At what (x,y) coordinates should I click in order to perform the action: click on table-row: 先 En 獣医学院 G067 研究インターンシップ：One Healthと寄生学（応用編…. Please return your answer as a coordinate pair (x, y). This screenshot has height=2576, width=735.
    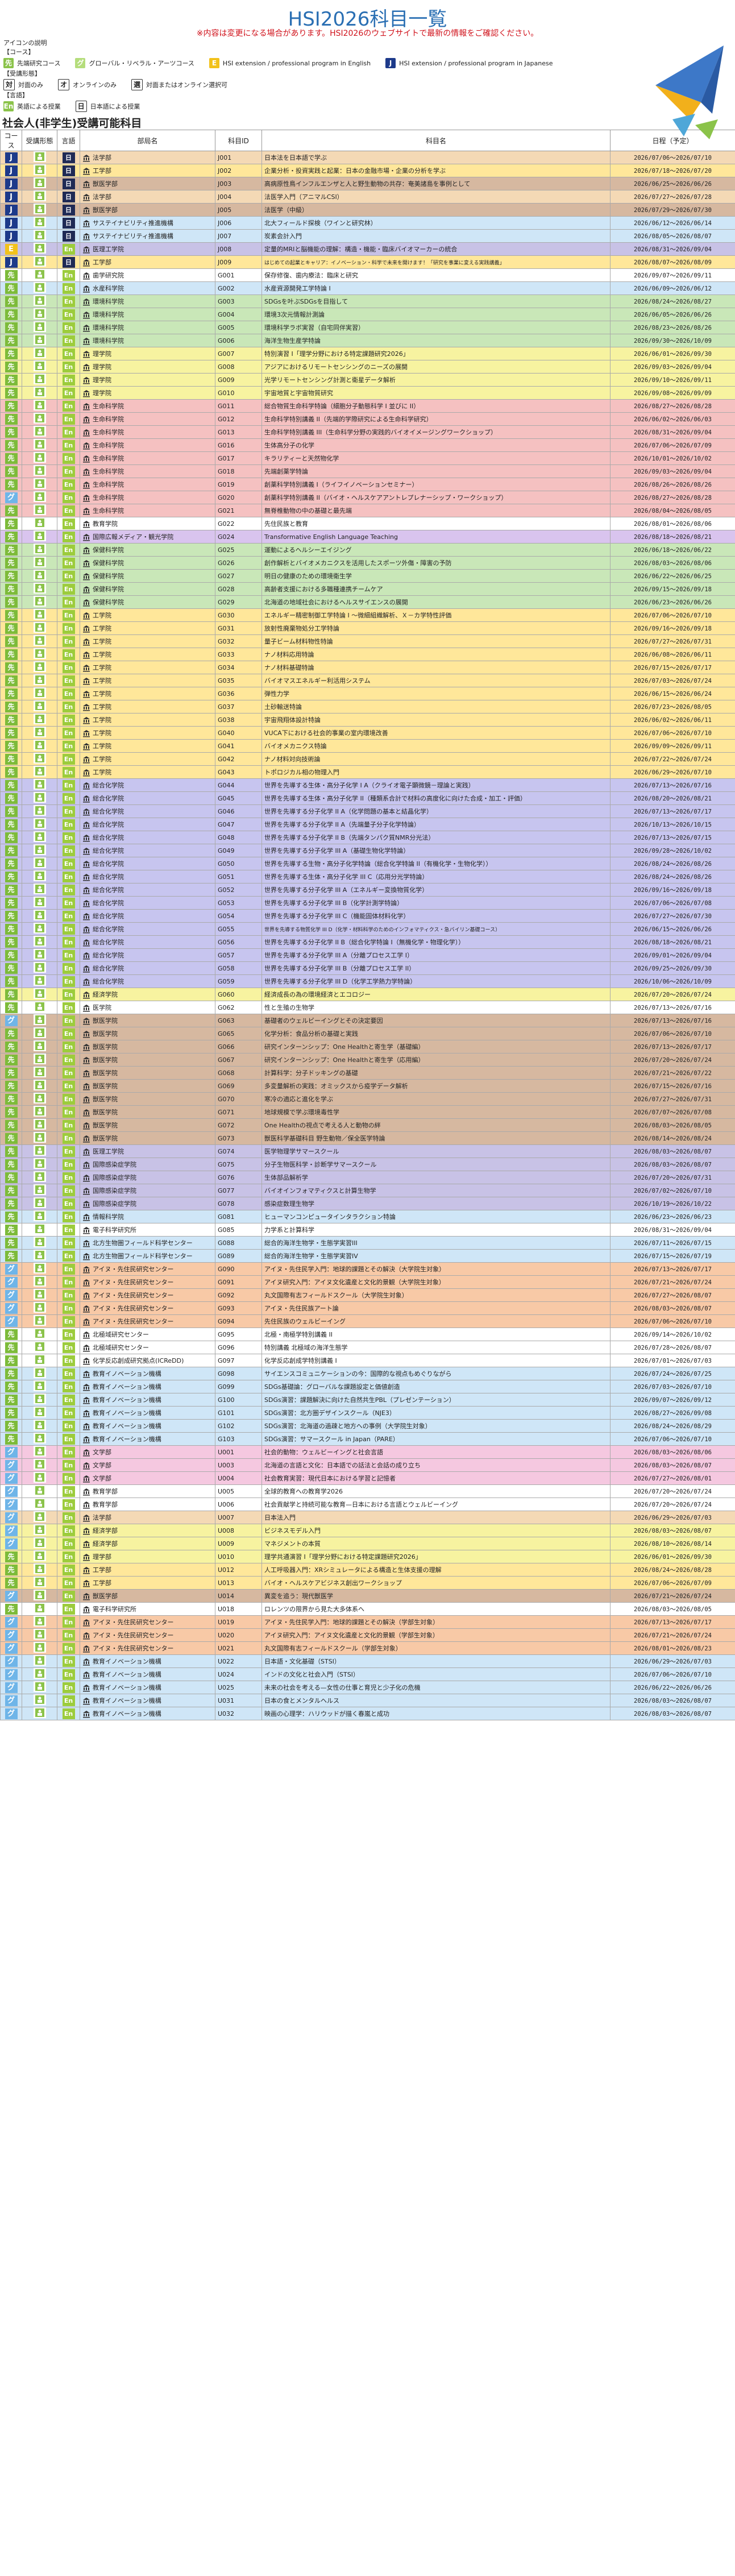
    Looking at the image, I should click on (367, 1060).